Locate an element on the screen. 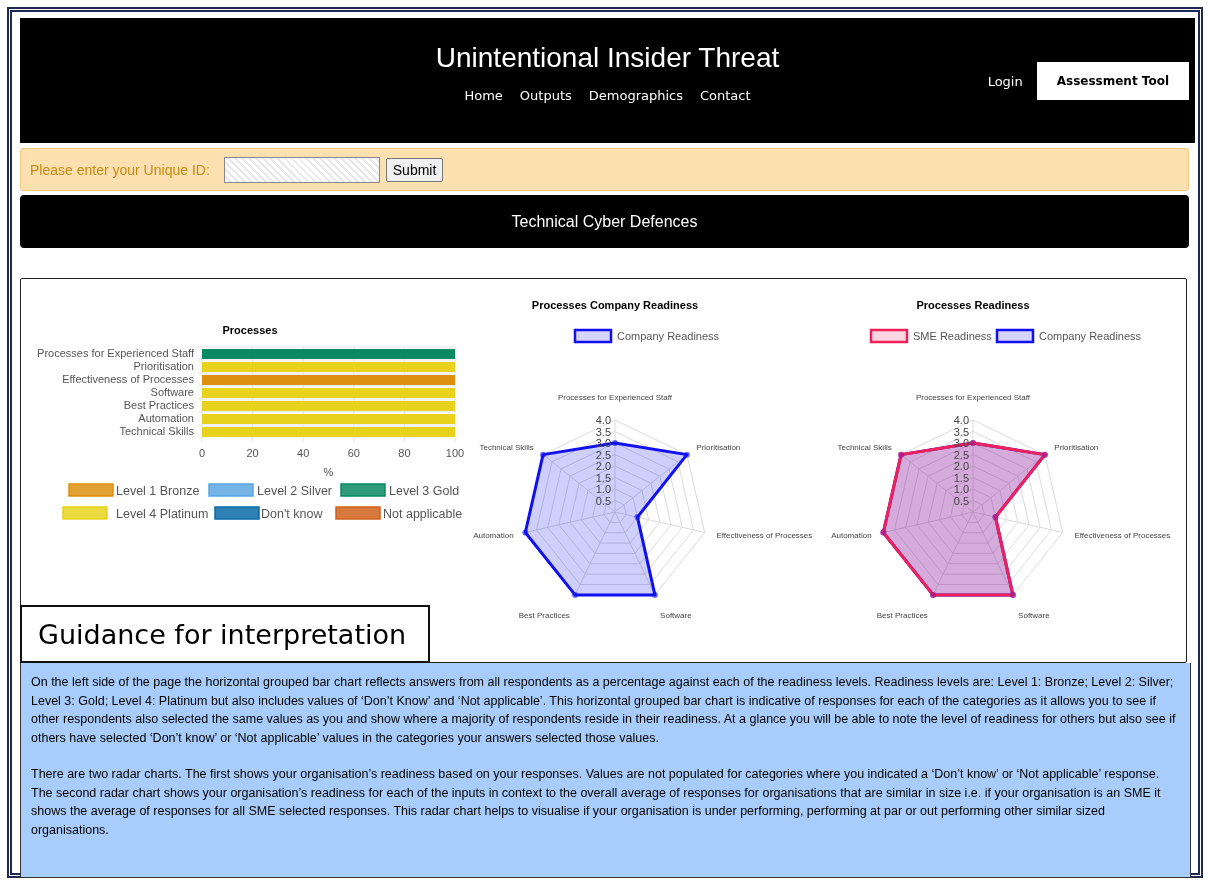 The width and height of the screenshot is (1208, 891). tick-label: 60 is located at coordinates (353, 453).